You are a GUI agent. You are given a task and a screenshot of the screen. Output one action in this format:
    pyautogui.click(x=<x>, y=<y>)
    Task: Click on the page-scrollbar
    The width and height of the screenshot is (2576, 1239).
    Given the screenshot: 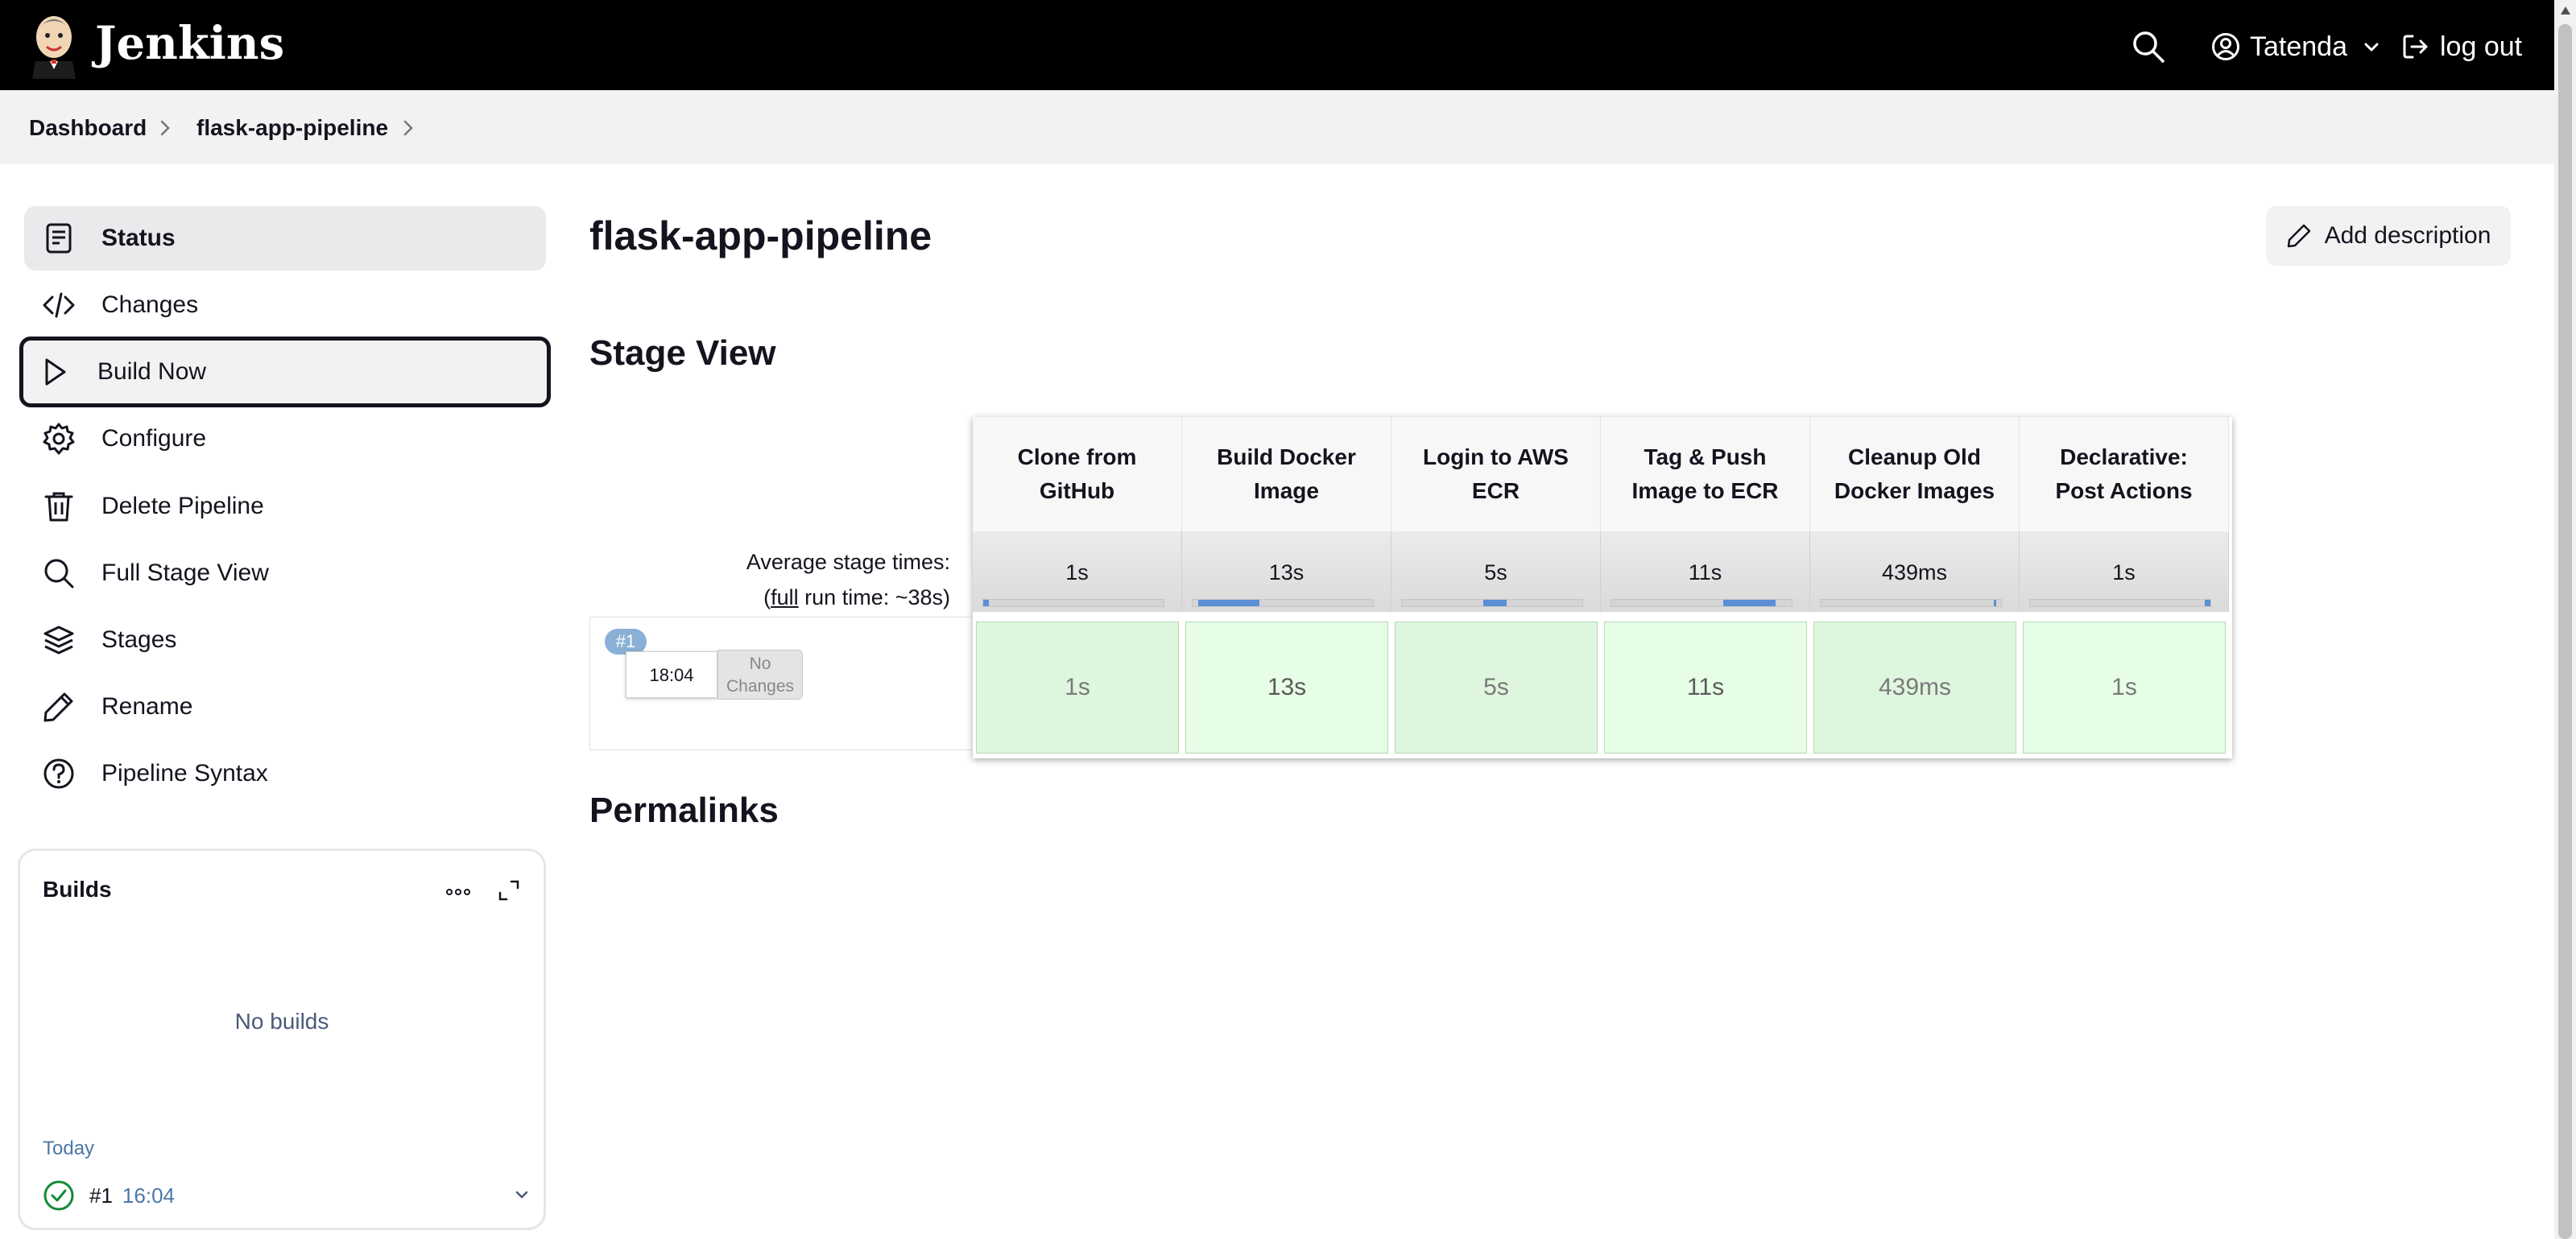 What is the action you would take?
    pyautogui.click(x=2565, y=619)
    